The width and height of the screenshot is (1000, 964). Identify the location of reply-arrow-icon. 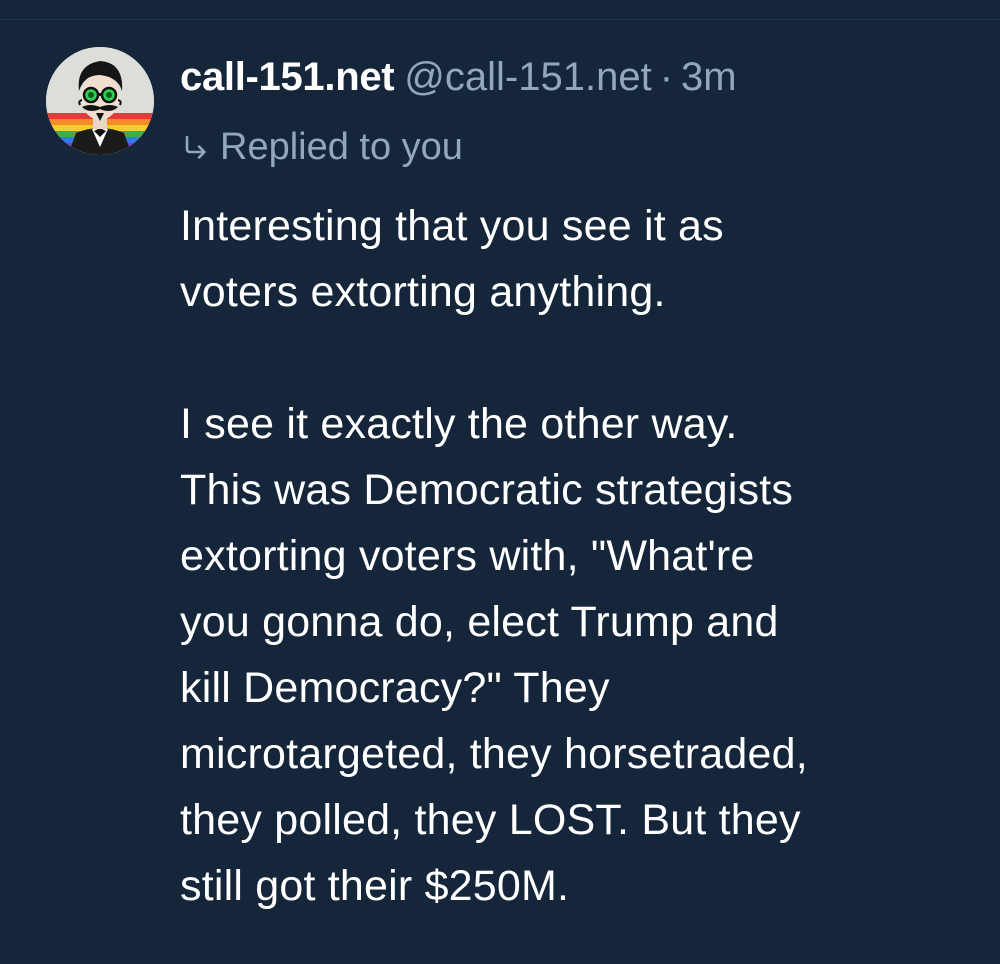
(195, 147).